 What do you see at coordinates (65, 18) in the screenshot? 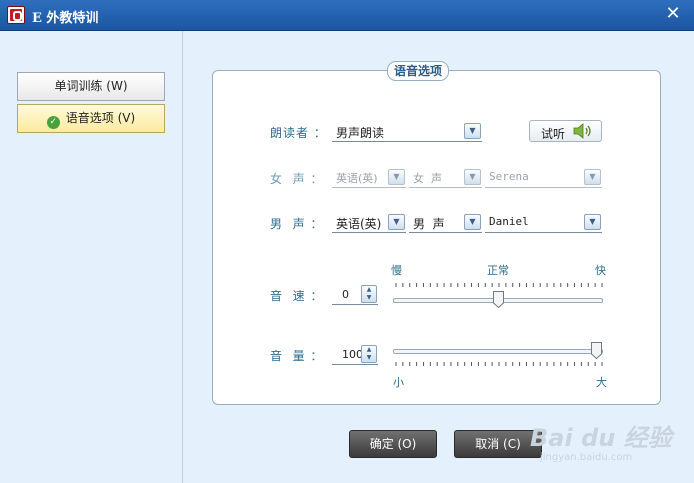
I see `window-title: E 外教特训` at bounding box center [65, 18].